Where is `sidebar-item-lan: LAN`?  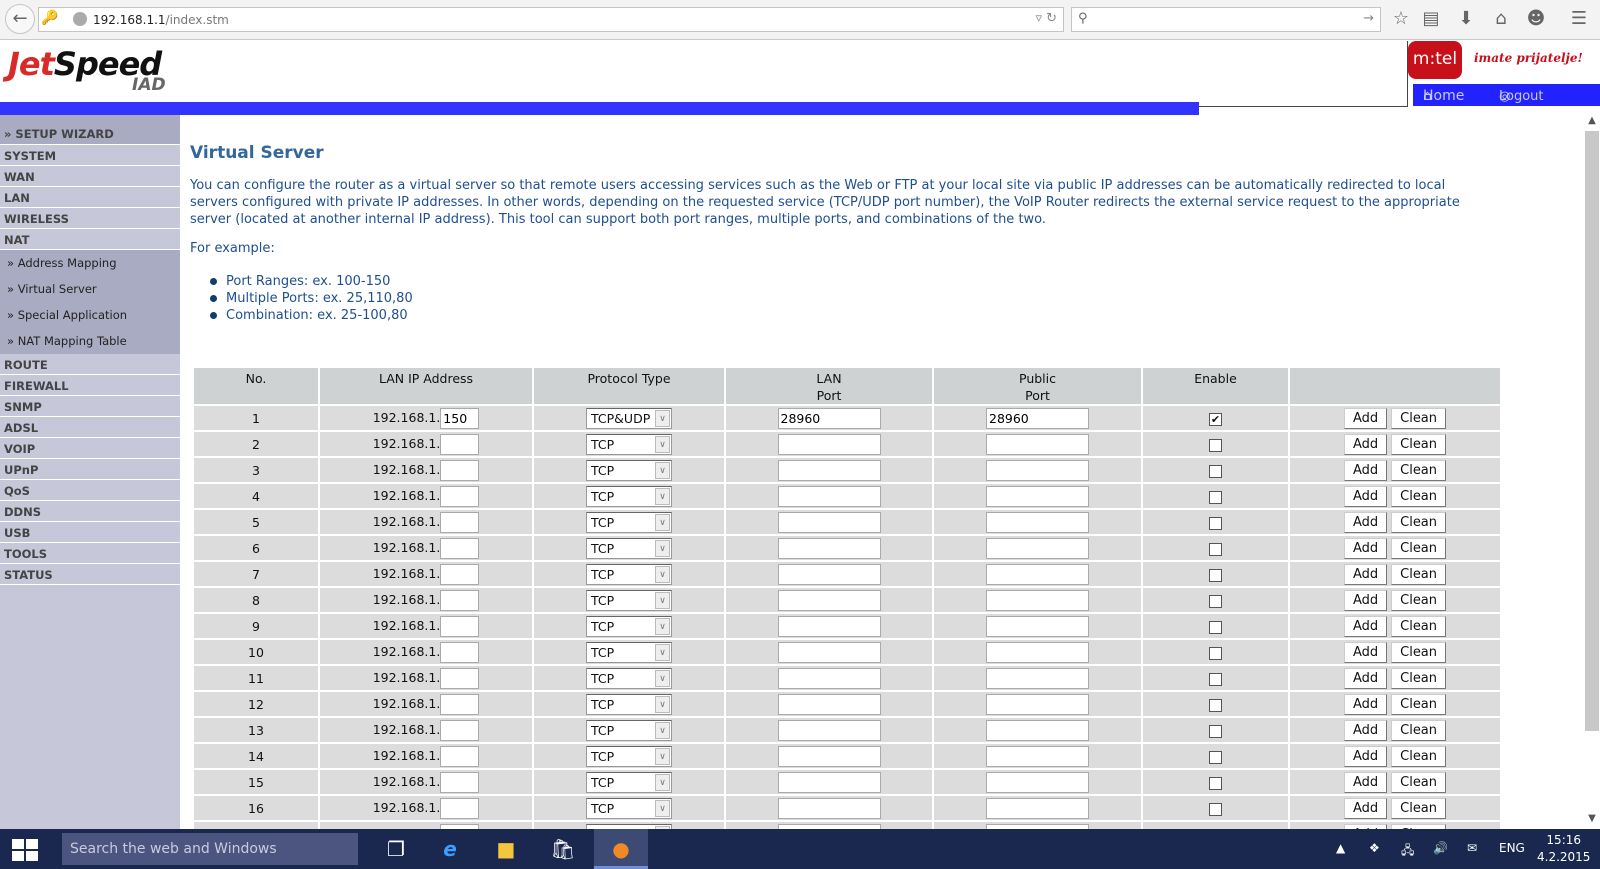 sidebar-item-lan: LAN is located at coordinates (90, 197).